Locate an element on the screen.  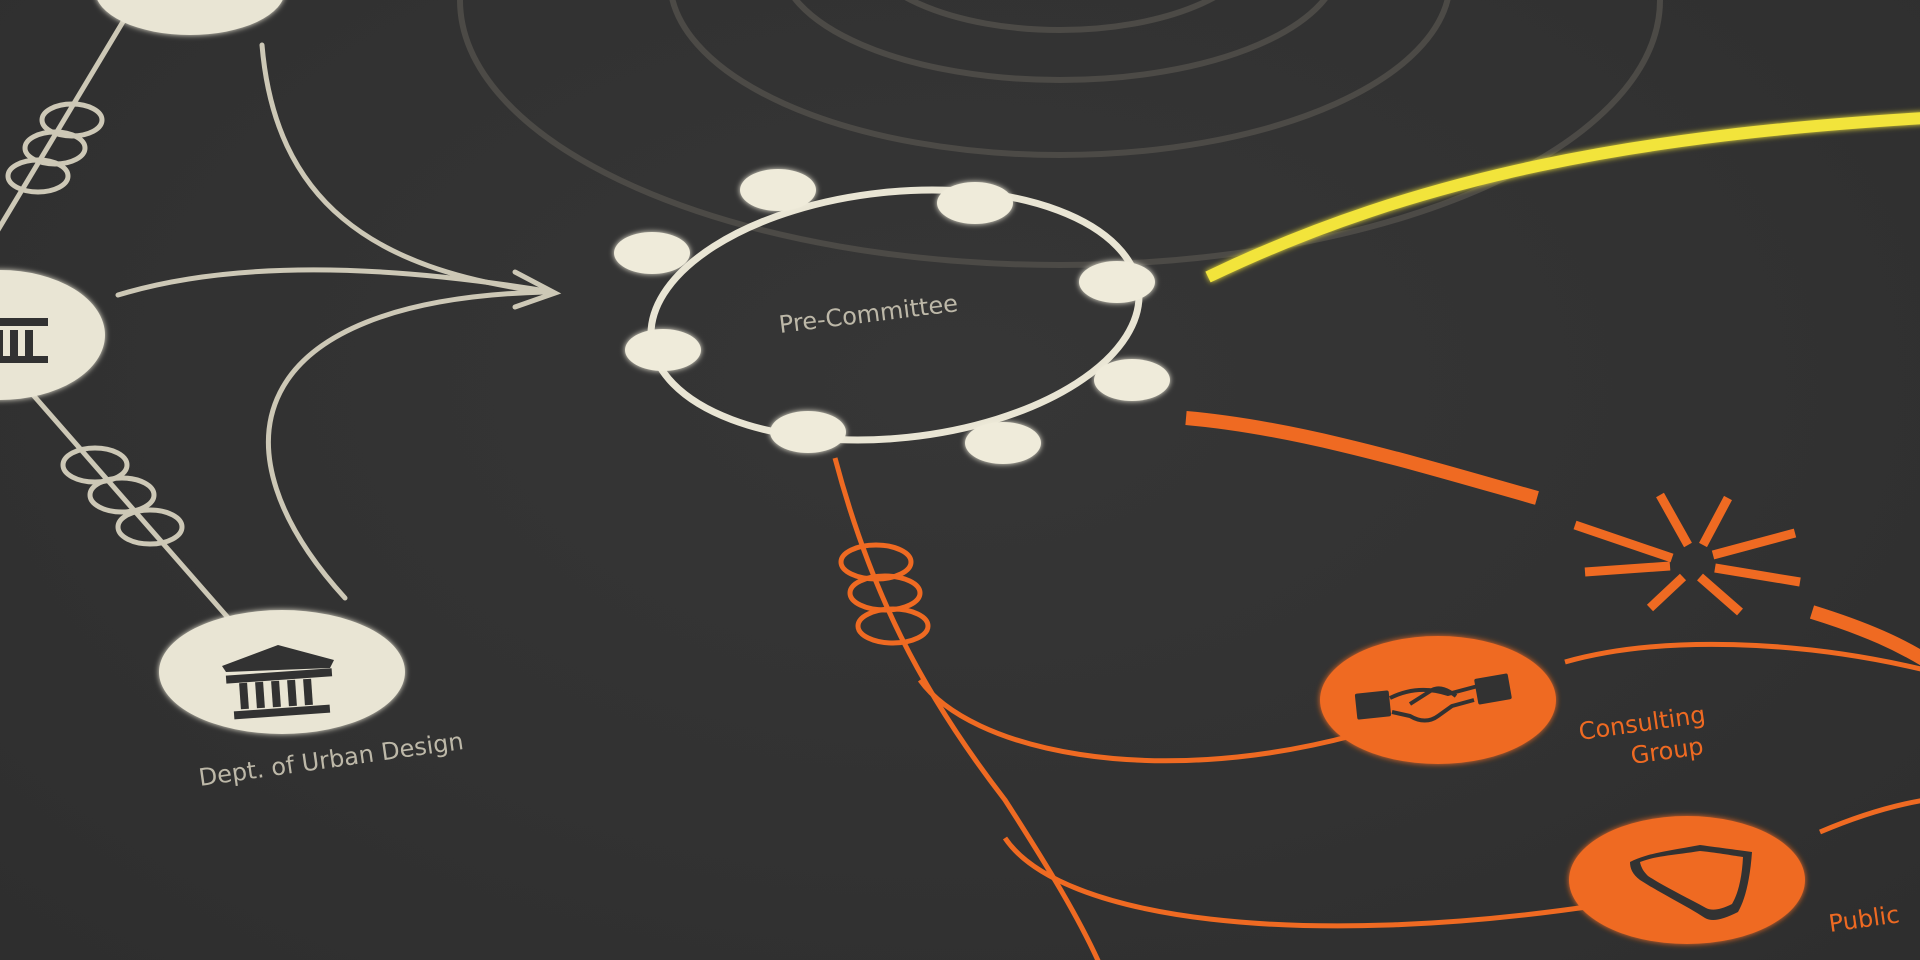
arrow-curve-left is located at coordinates (335, 282).